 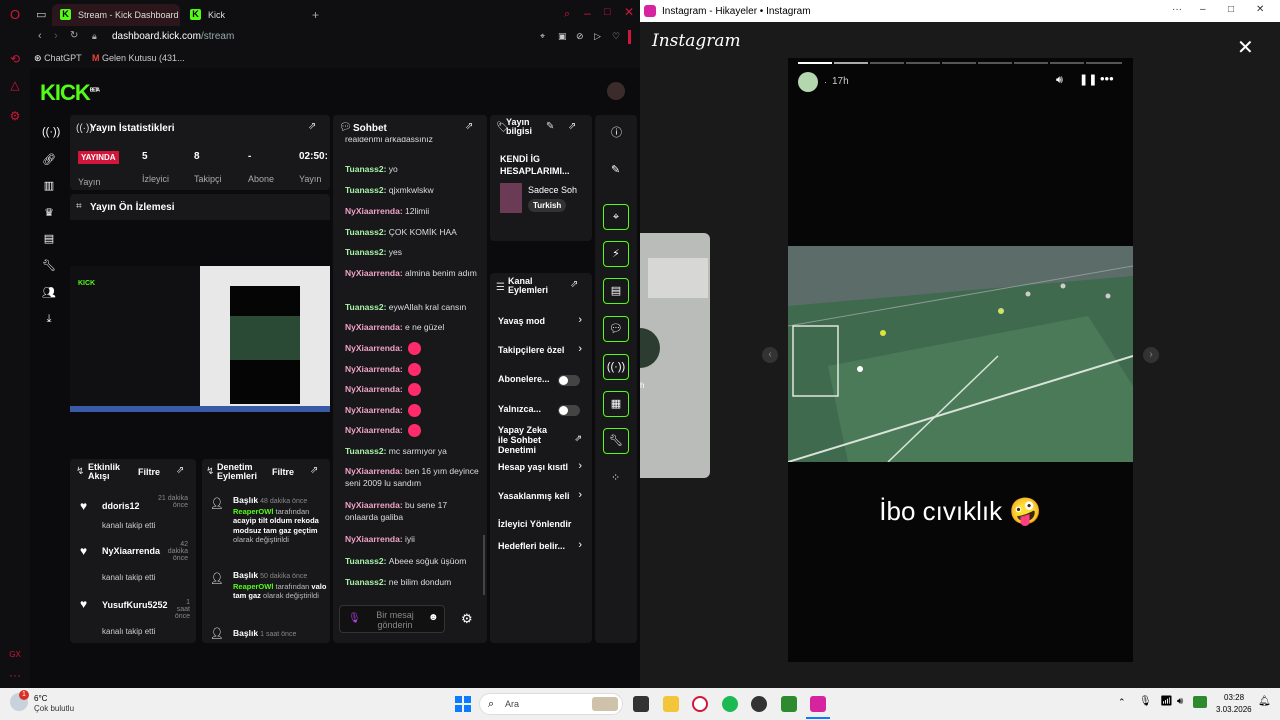 What do you see at coordinates (315, 15) in the screenshot?
I see `new-tab-button: +` at bounding box center [315, 15].